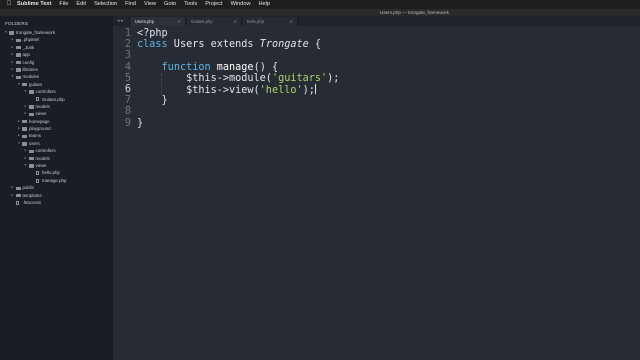 The height and width of the screenshot is (360, 640). Describe the element at coordinates (270, 21) in the screenshot. I see `tab-hello-php: hello.php ×` at that location.